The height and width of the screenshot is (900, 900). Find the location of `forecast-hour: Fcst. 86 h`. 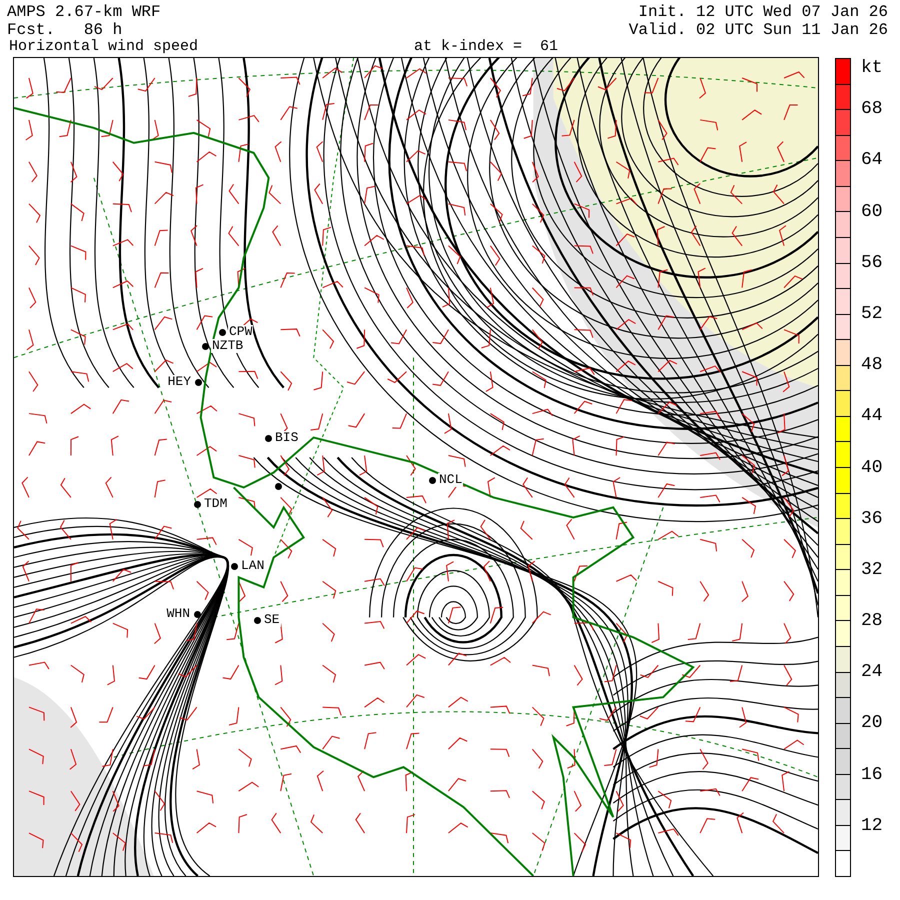

forecast-hour: Fcst. 86 h is located at coordinates (65, 30).